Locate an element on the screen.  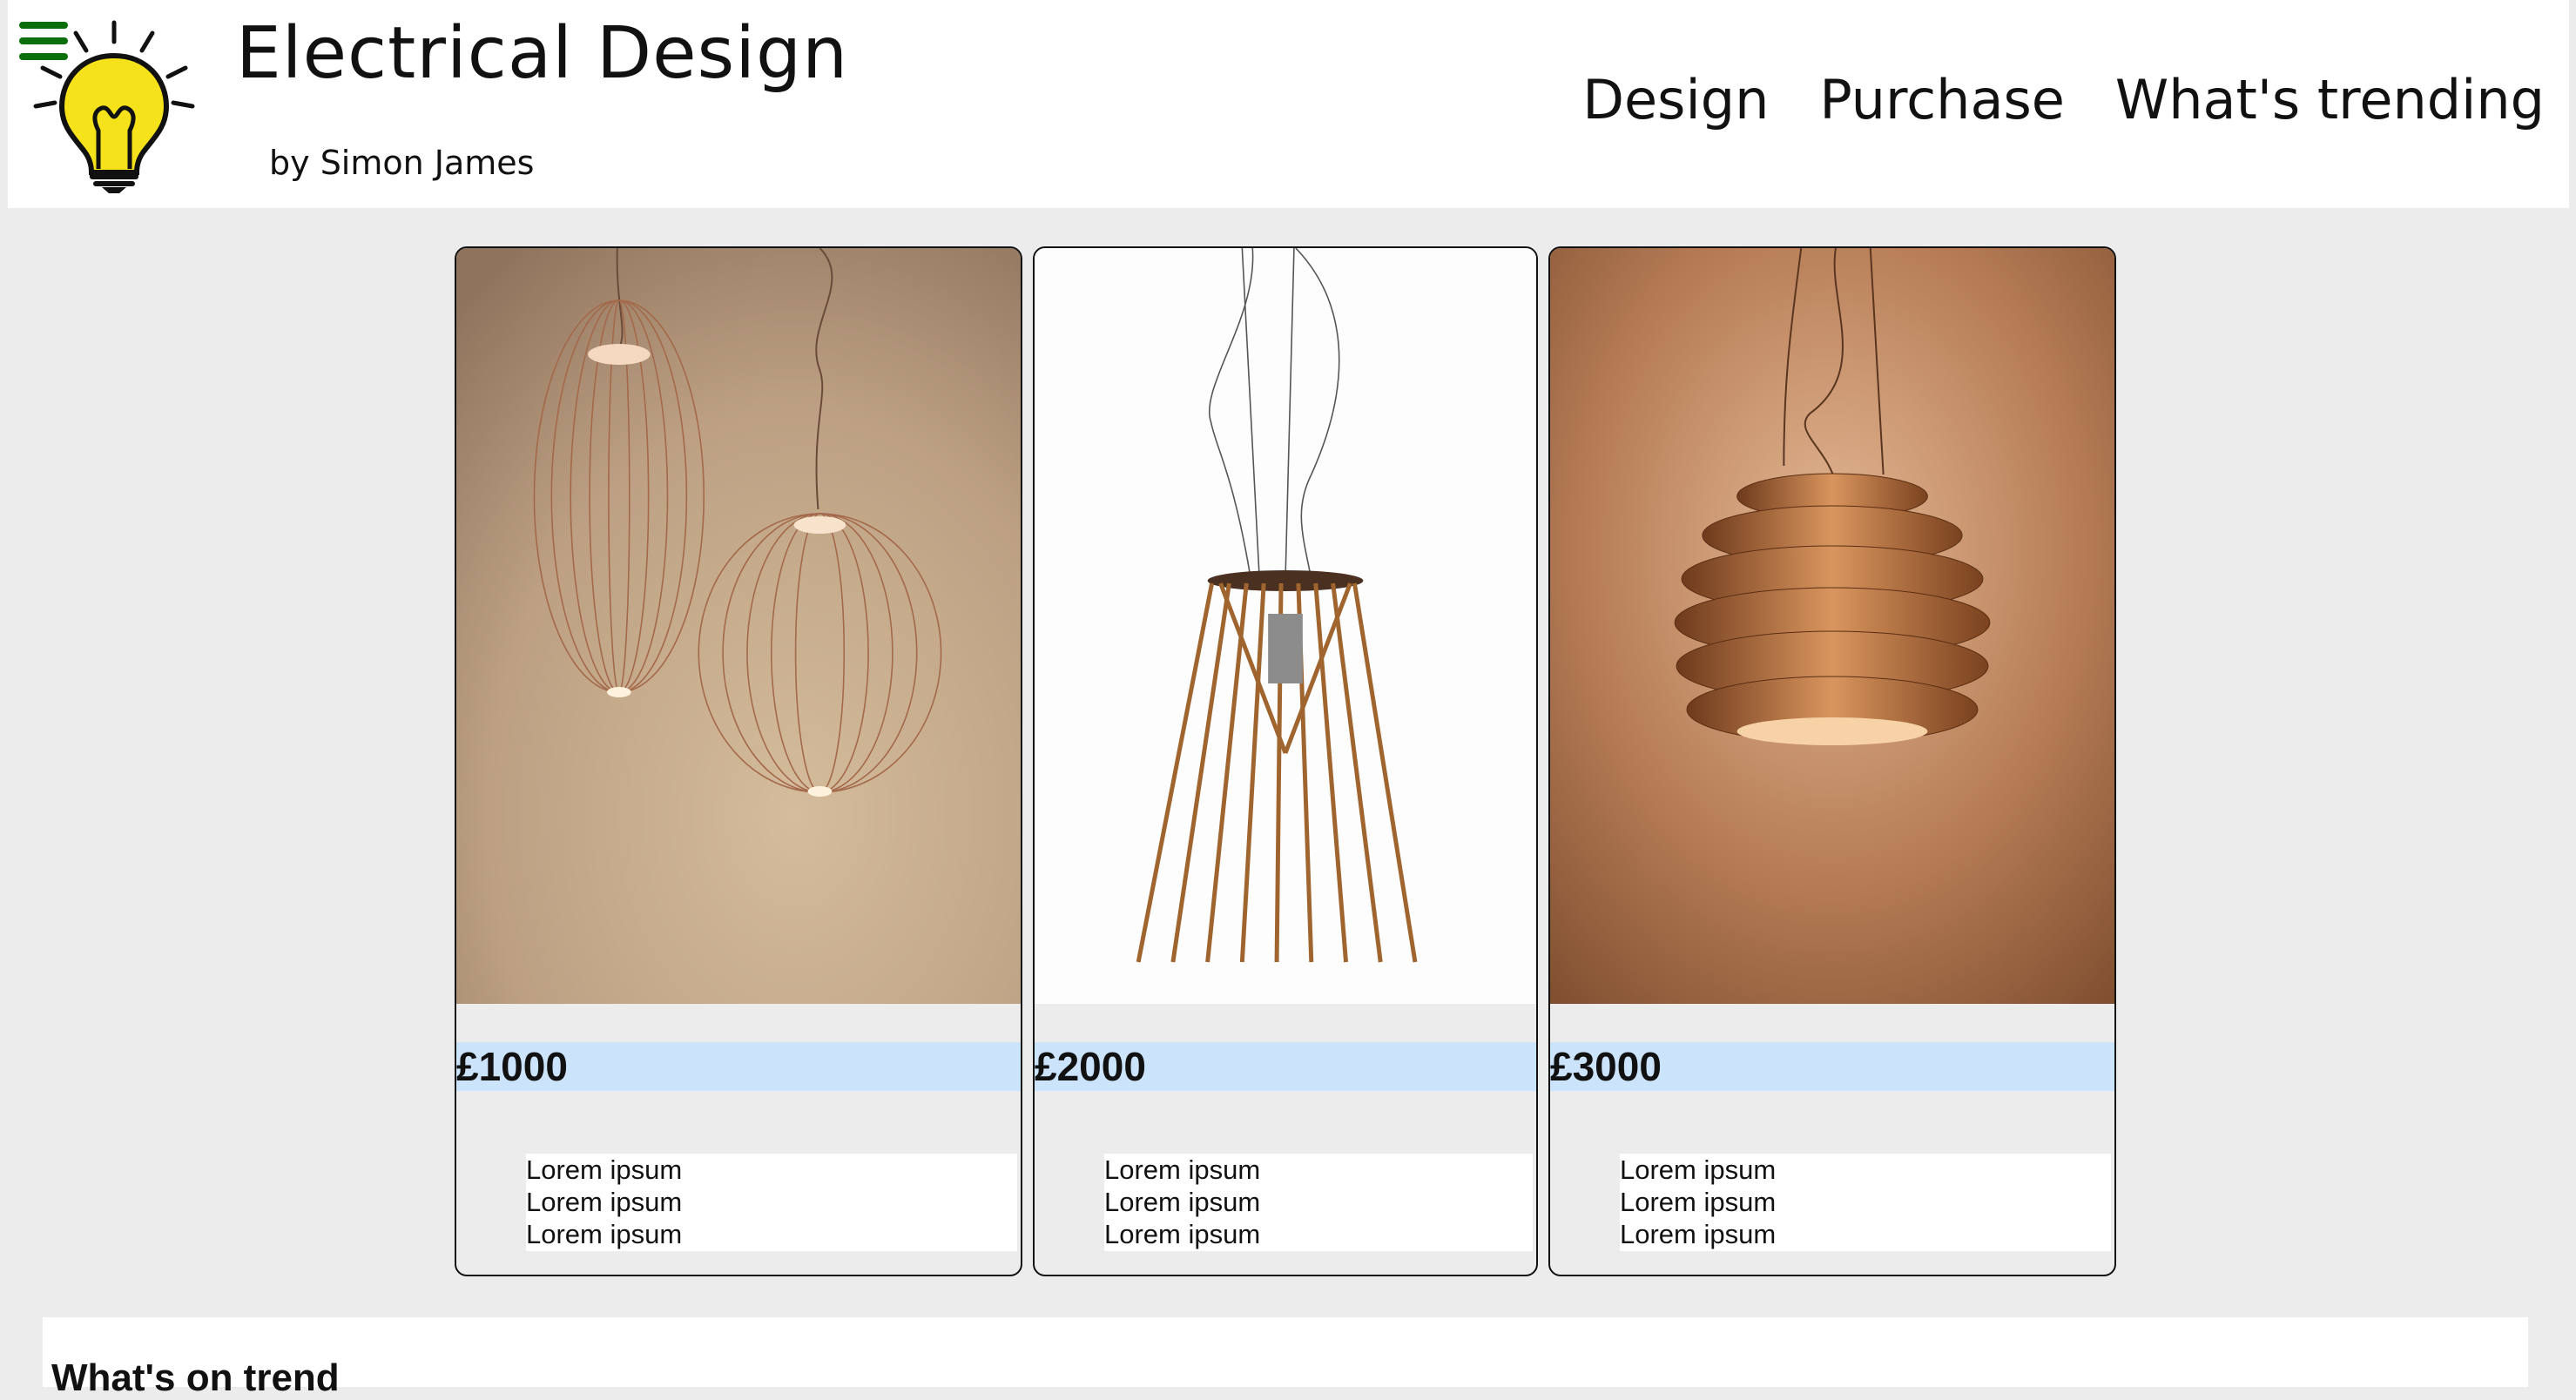
product-price: £1000 is located at coordinates (738, 1066).